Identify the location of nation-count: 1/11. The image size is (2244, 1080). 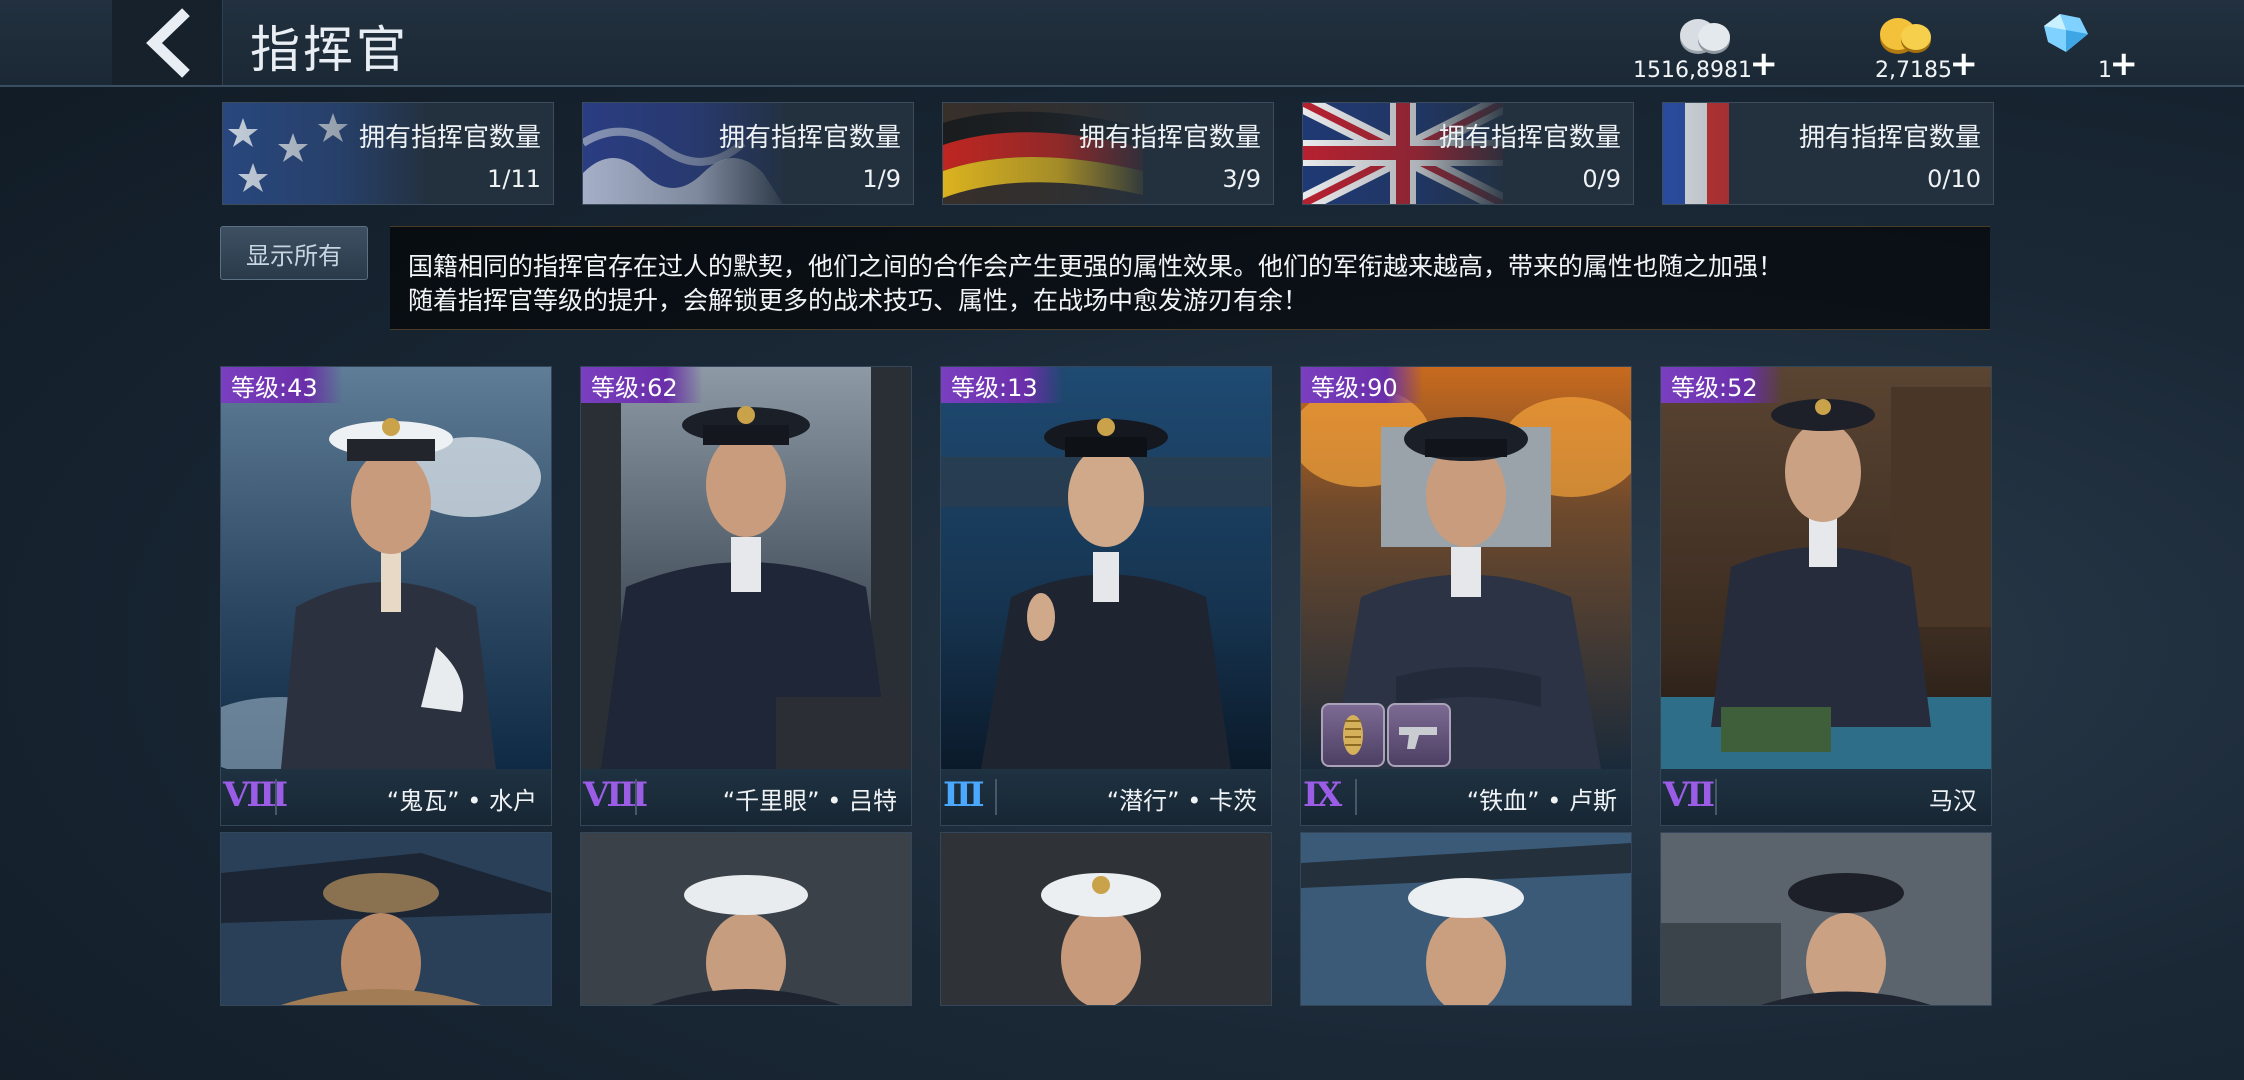
(514, 179).